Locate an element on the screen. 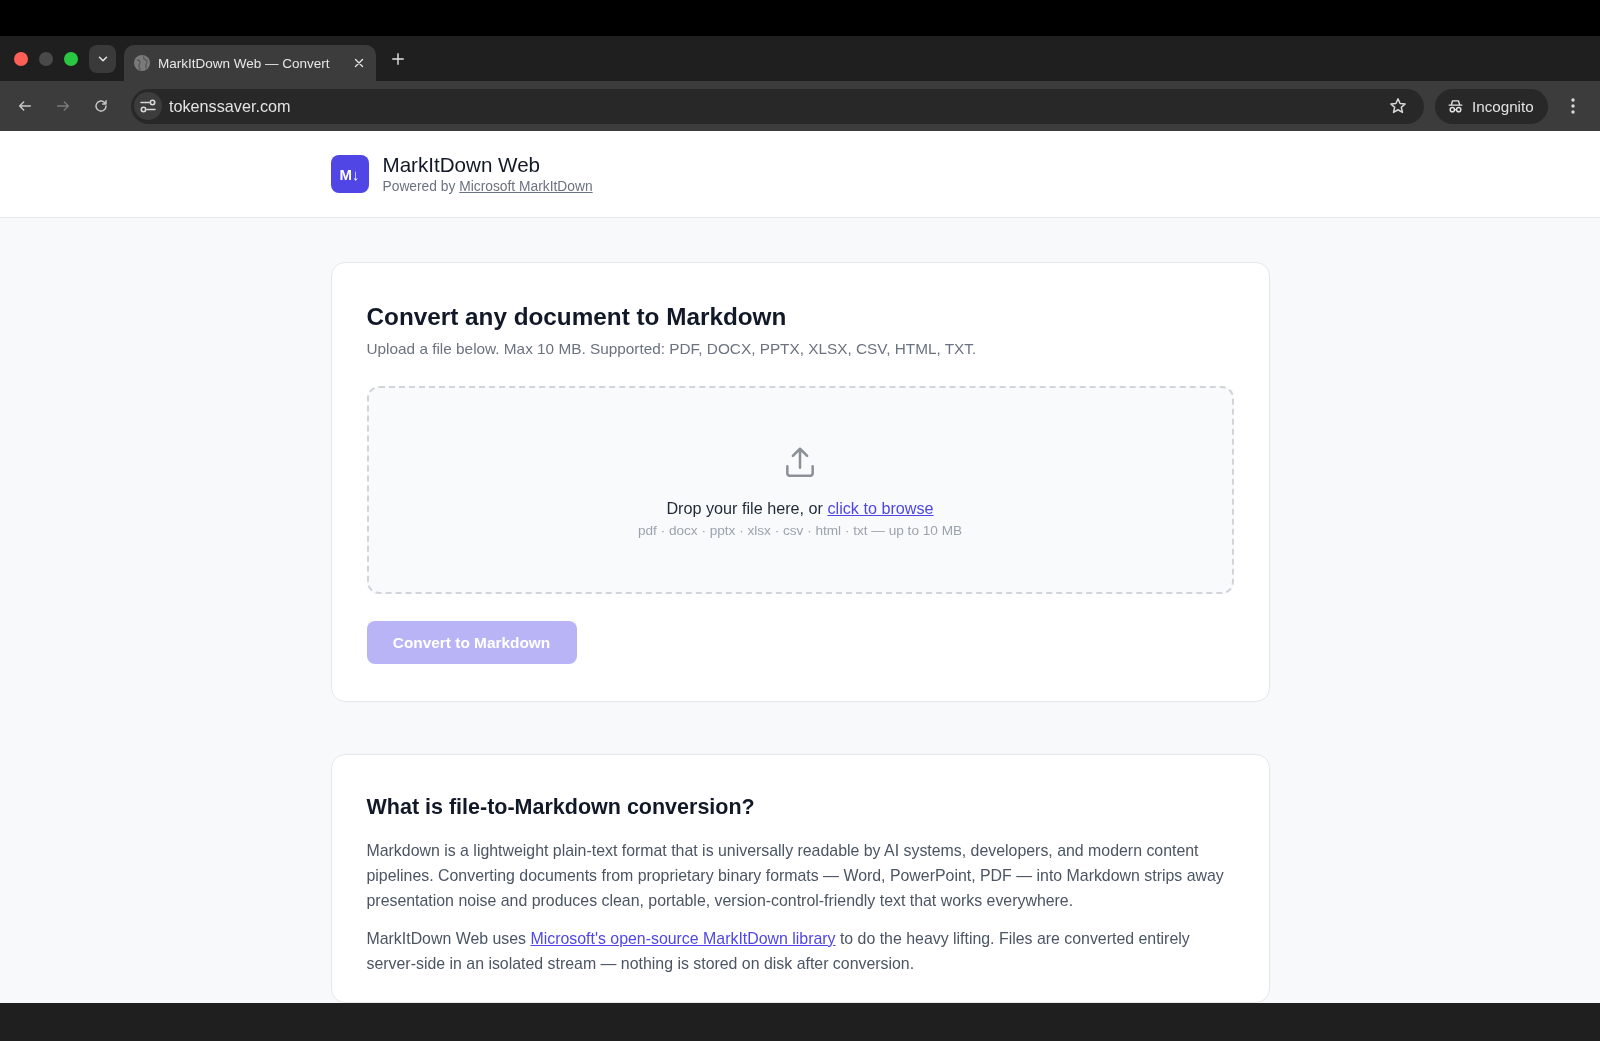  address-bar: tokenssaver.com is located at coordinates (777, 106).